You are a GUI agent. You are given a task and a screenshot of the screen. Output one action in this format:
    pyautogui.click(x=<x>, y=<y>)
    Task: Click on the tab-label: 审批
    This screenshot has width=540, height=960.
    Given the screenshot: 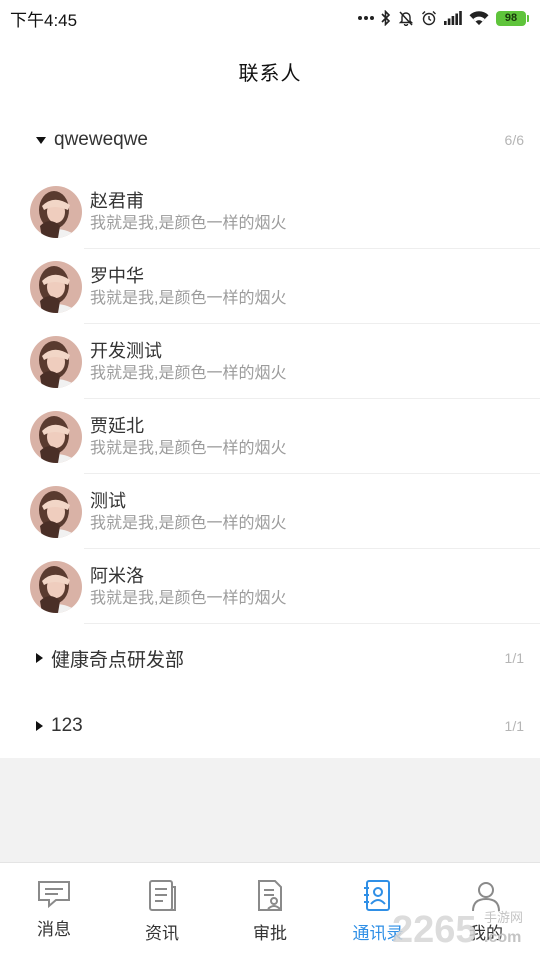 What is the action you would take?
    pyautogui.click(x=270, y=933)
    